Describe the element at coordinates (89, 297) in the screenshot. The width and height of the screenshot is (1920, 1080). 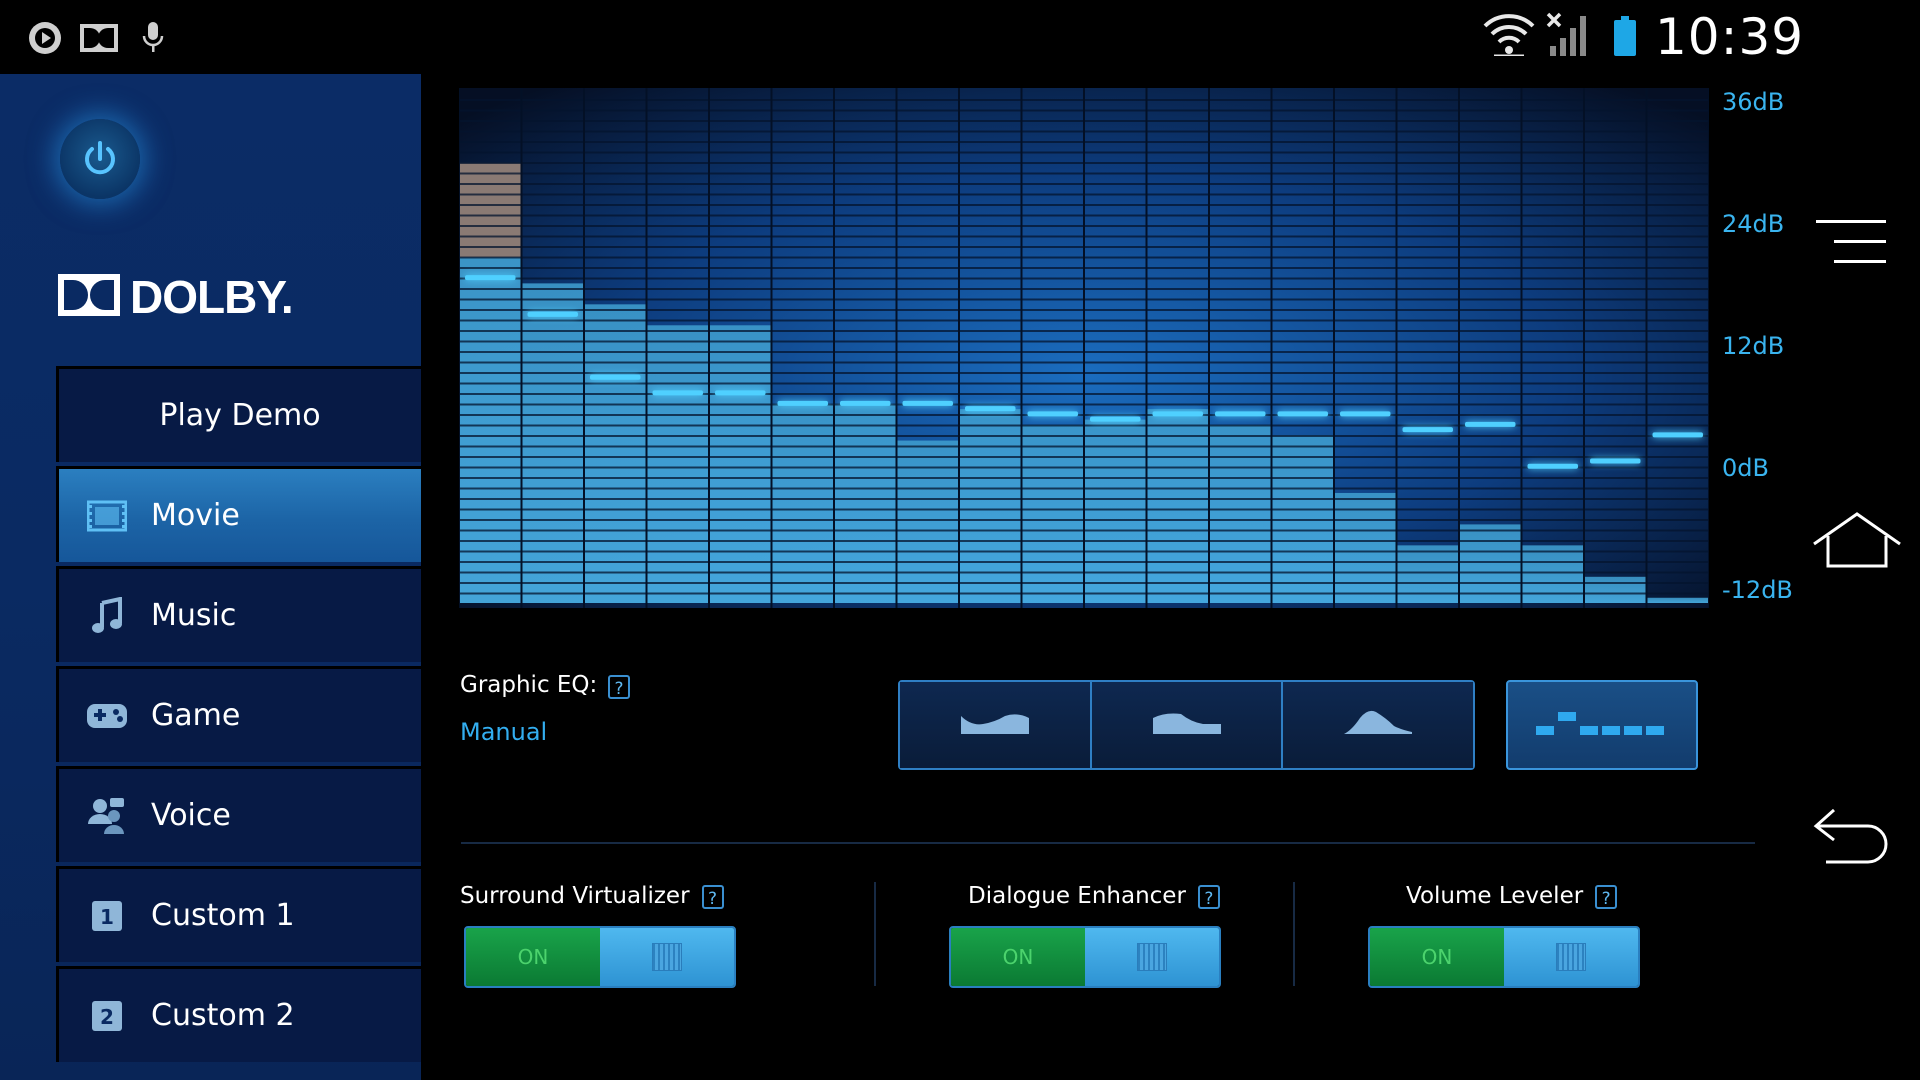
I see `dolby-double-d-icon` at that location.